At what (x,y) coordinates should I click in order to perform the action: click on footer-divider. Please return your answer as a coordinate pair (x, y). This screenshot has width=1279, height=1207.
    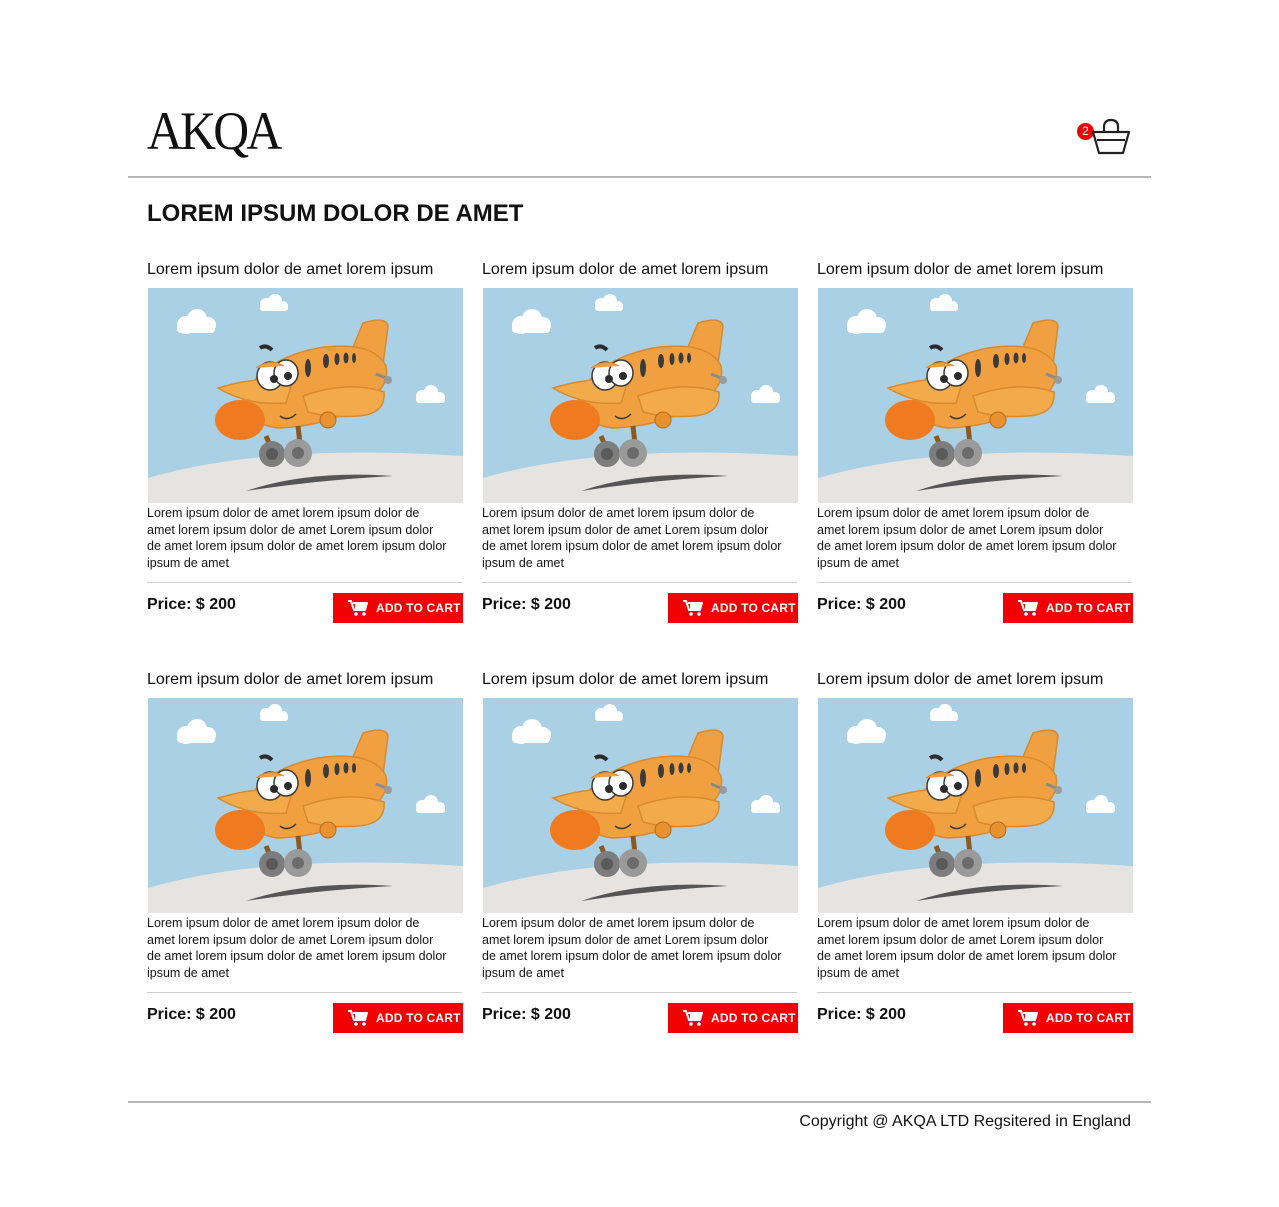
    Looking at the image, I should click on (639, 1102).